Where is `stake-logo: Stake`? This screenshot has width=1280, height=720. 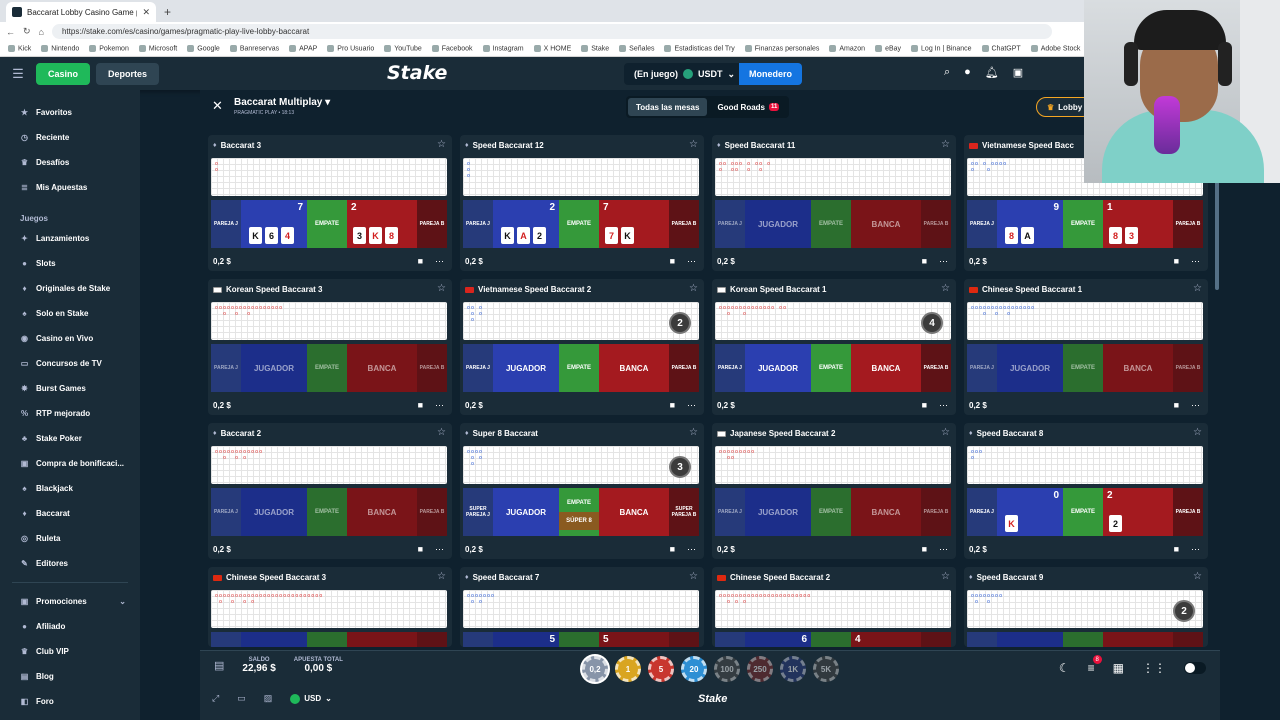 stake-logo: Stake is located at coordinates (417, 73).